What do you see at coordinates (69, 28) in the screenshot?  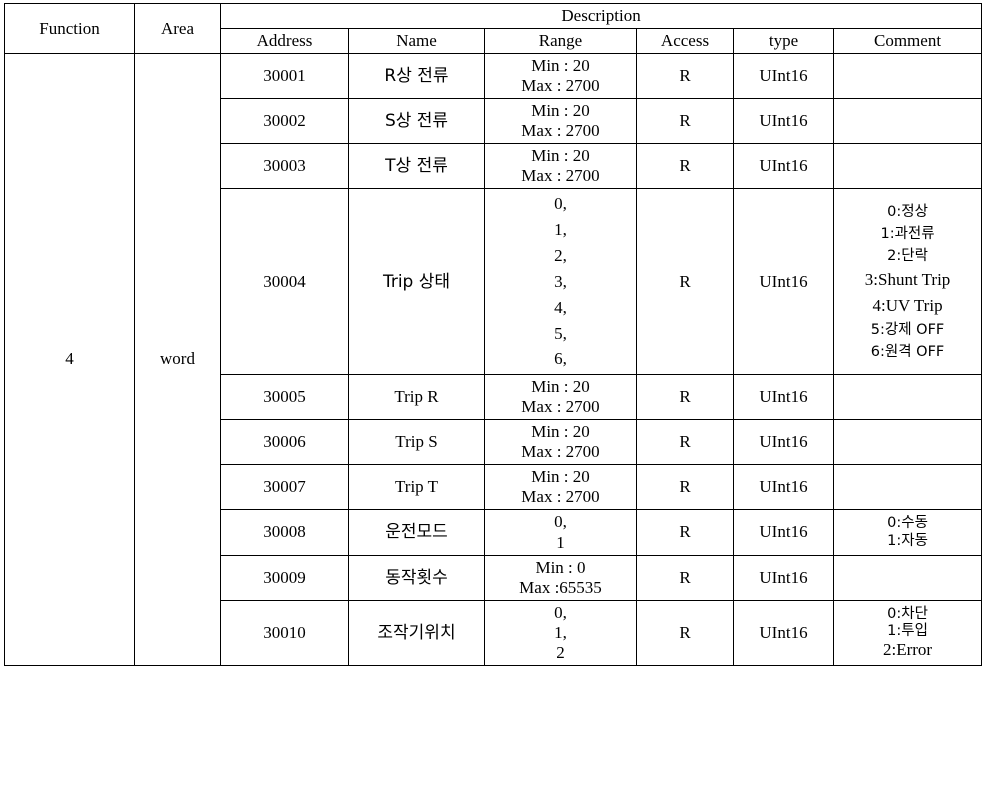 I see `header-function: Function` at bounding box center [69, 28].